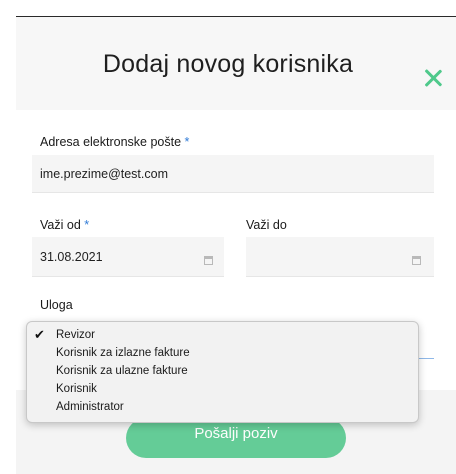 The height and width of the screenshot is (474, 456). Describe the element at coordinates (56, 305) in the screenshot. I see `role-label: Uloga` at that location.